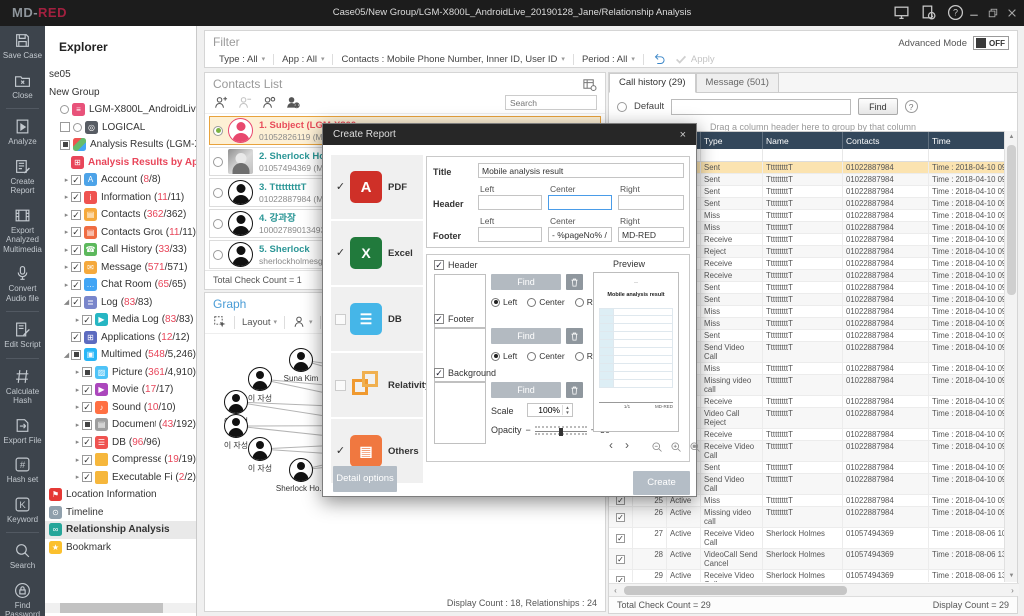  Describe the element at coordinates (22, 132) in the screenshot. I see `nav-item-analyze: Analyze` at that location.